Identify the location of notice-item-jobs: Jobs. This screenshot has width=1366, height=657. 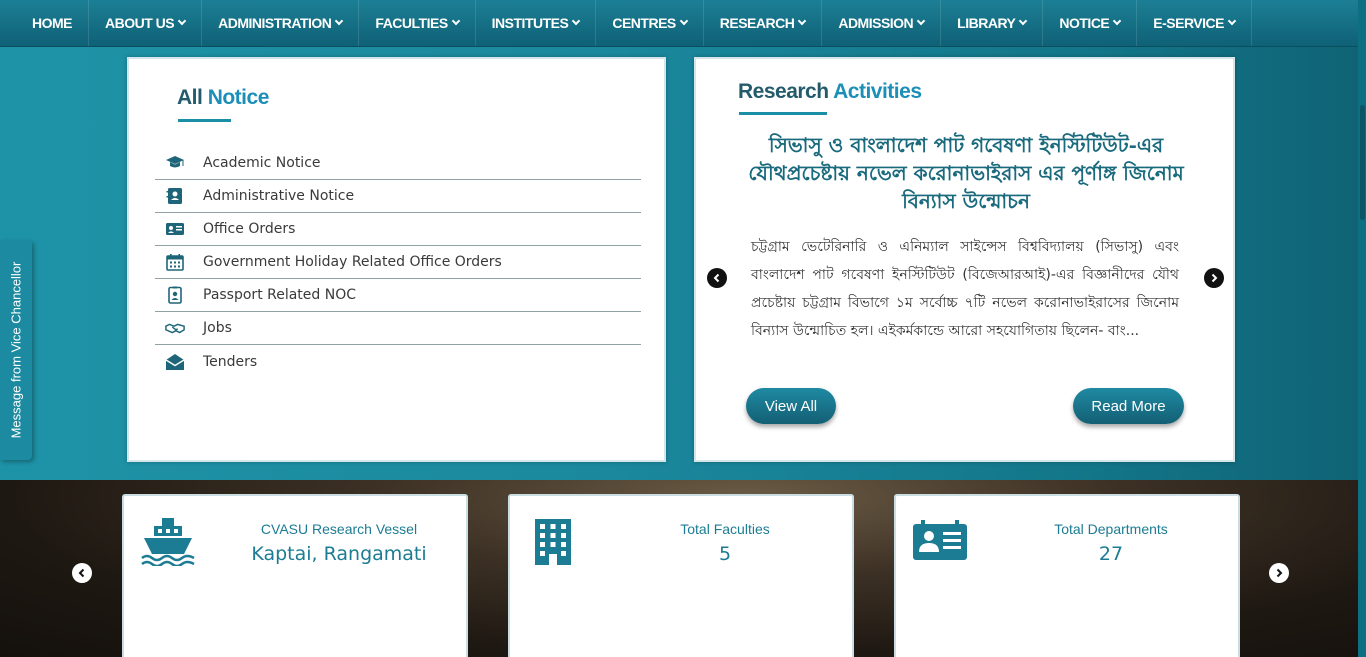
(398, 328).